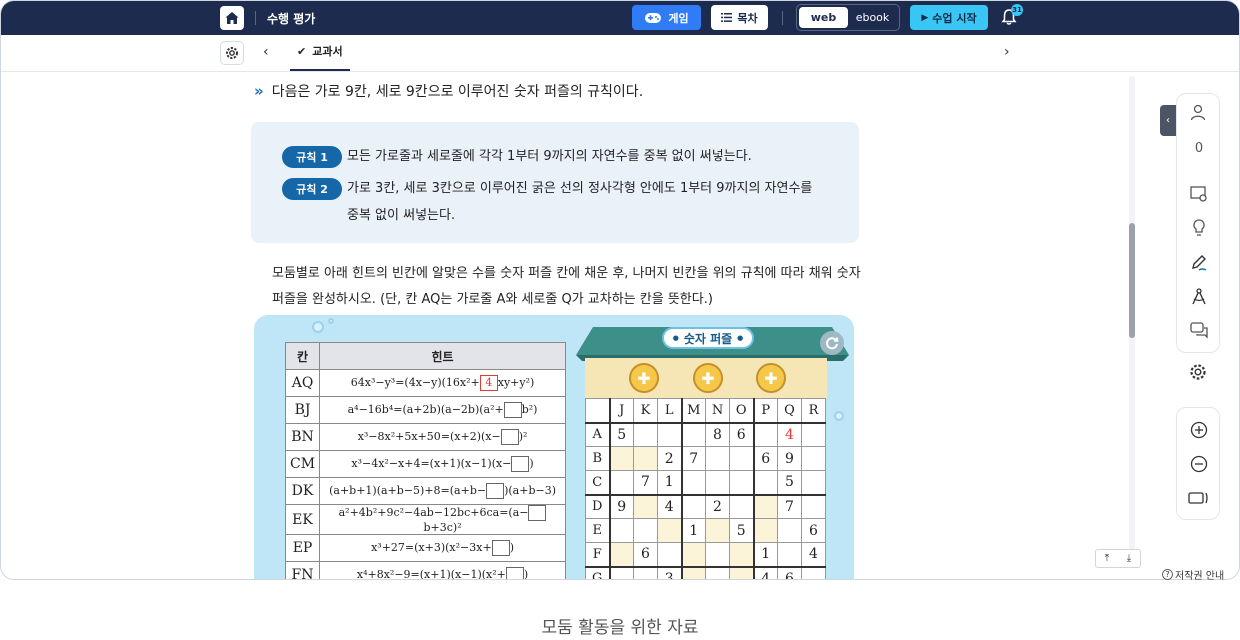 The image size is (1240, 640). What do you see at coordinates (1199, 330) in the screenshot?
I see `chat-button` at bounding box center [1199, 330].